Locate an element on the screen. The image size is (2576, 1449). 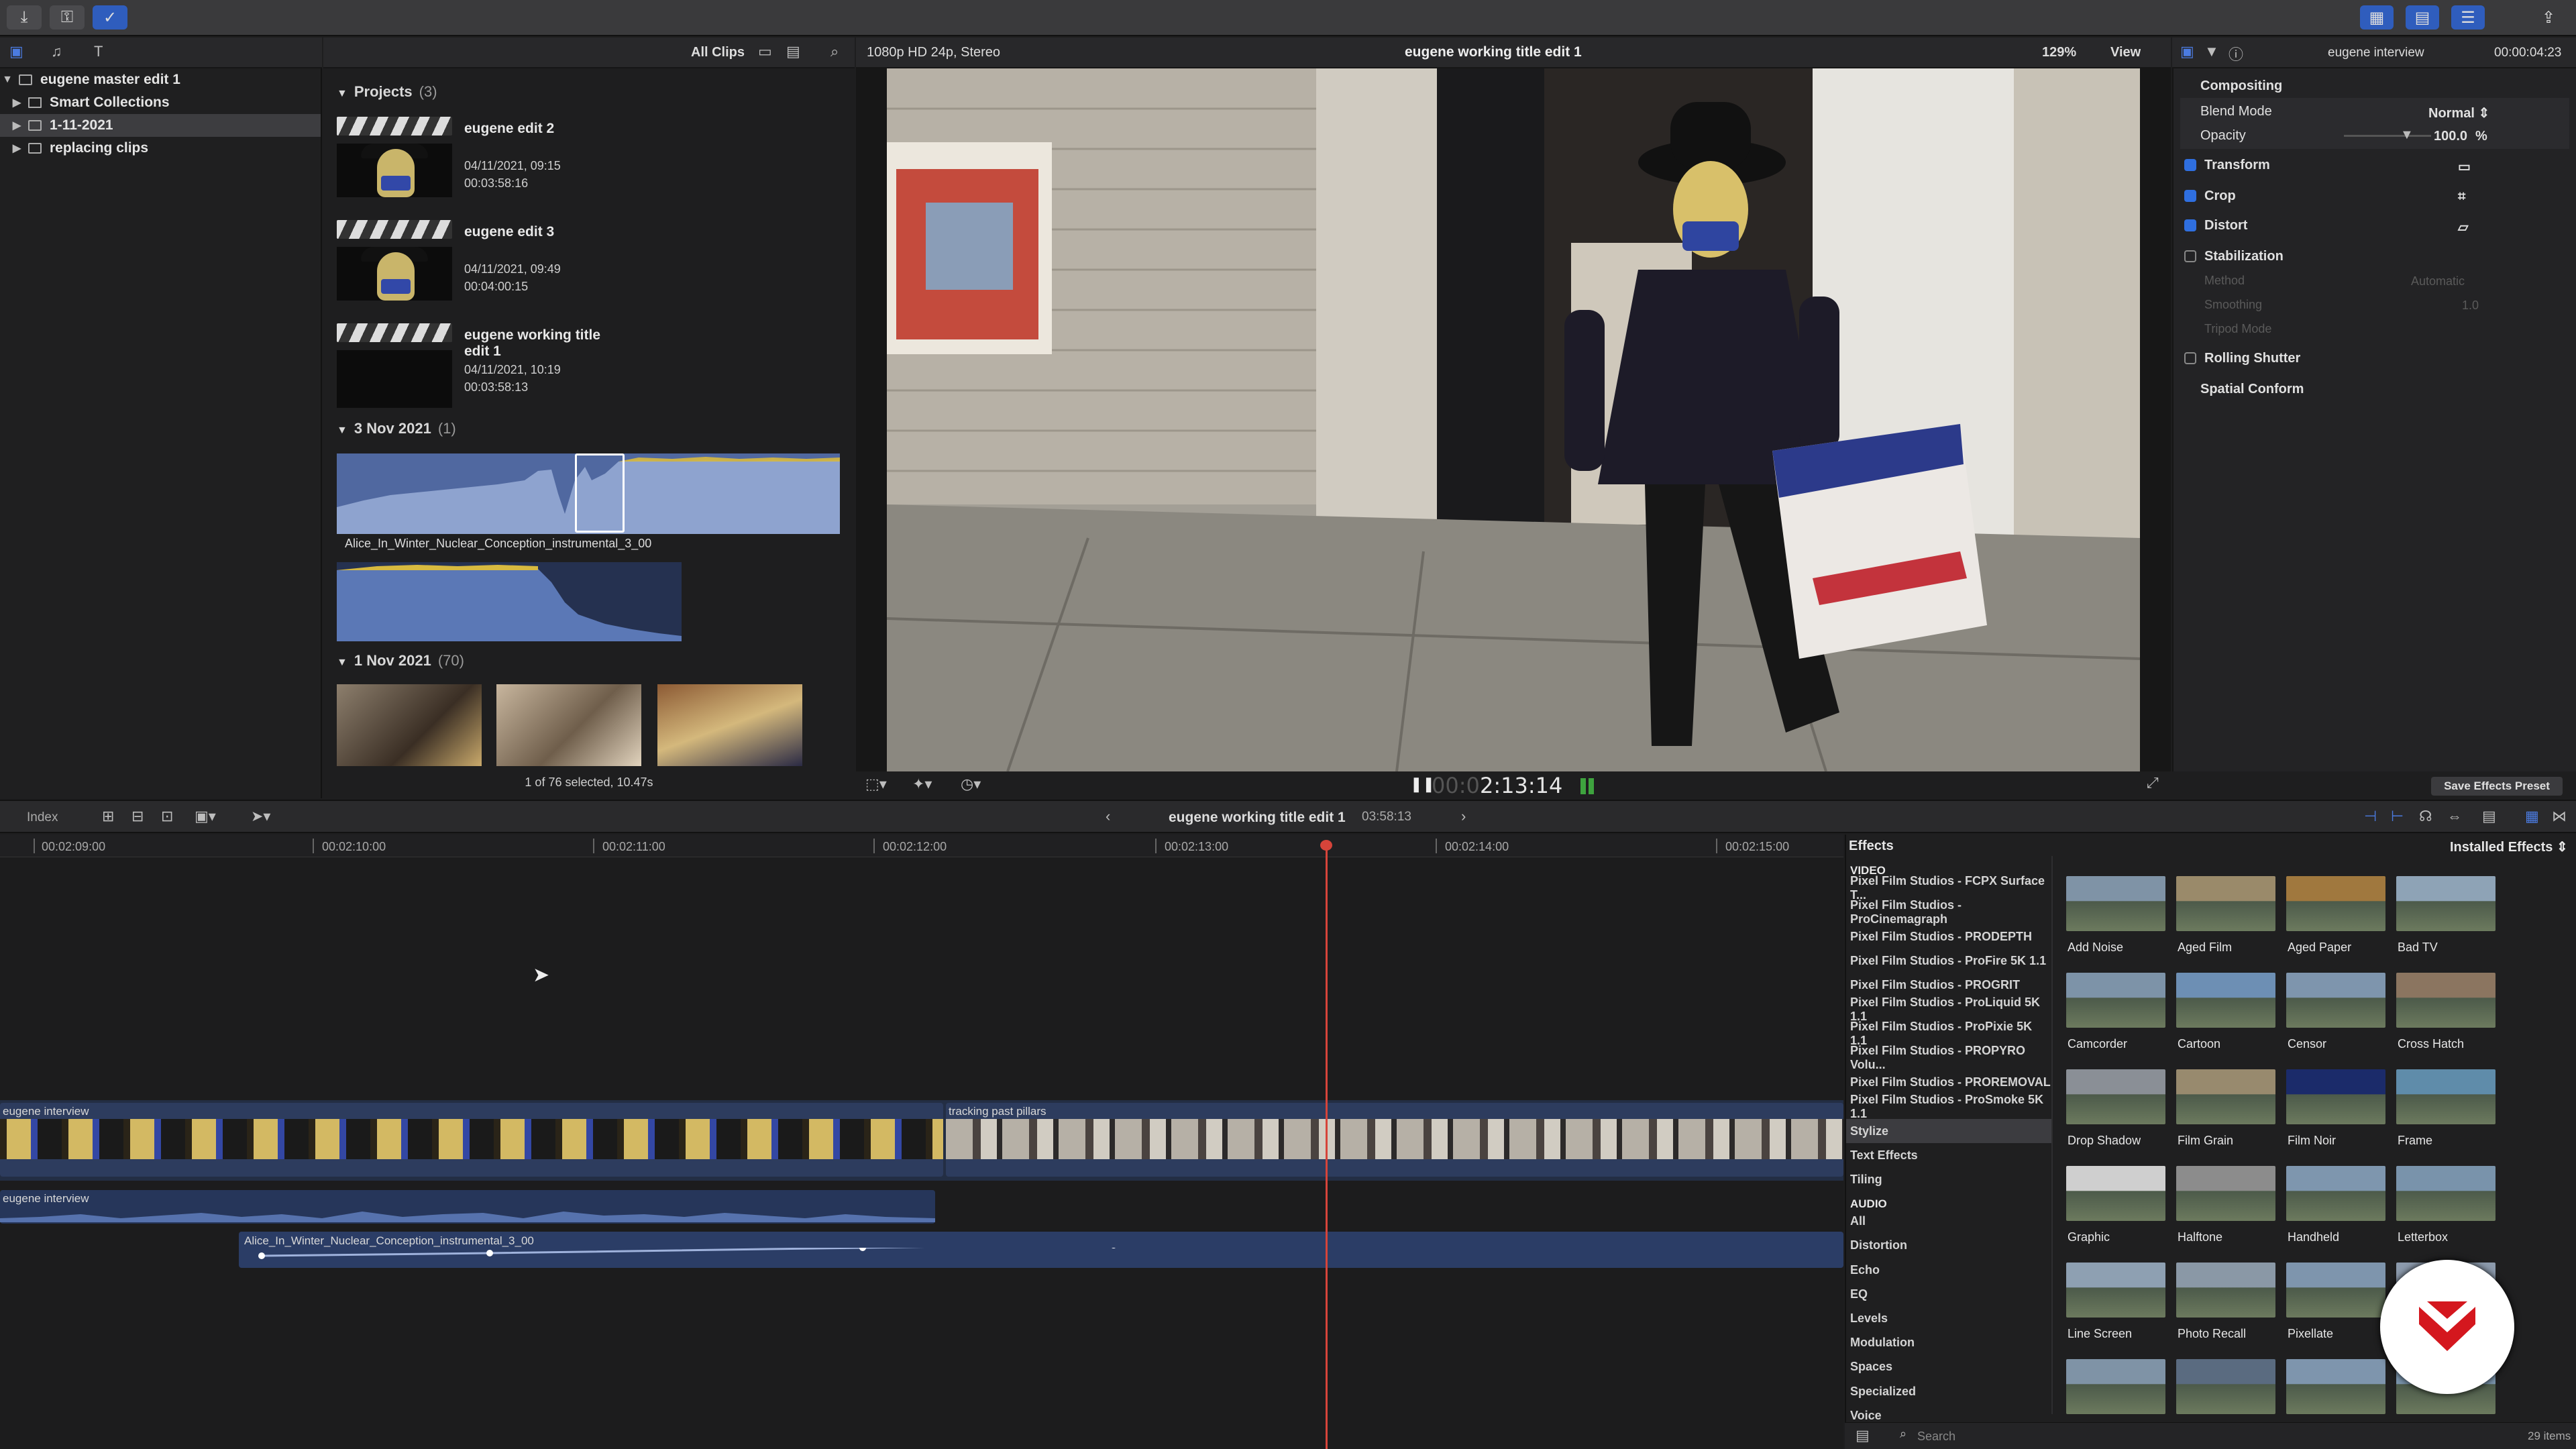
effects-category-item: Pixel Film Studios - ProPixie 5K 1.1 is located at coordinates (1948, 1033).